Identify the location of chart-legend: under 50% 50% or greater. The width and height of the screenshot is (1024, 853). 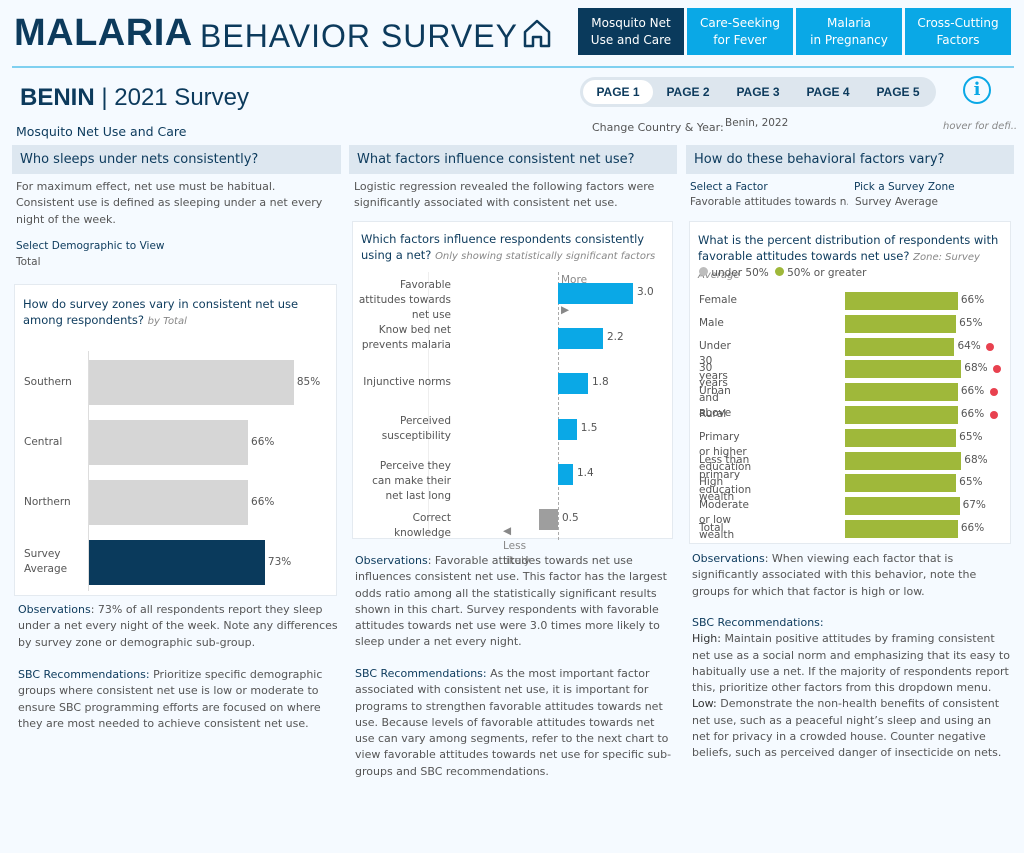
(782, 273).